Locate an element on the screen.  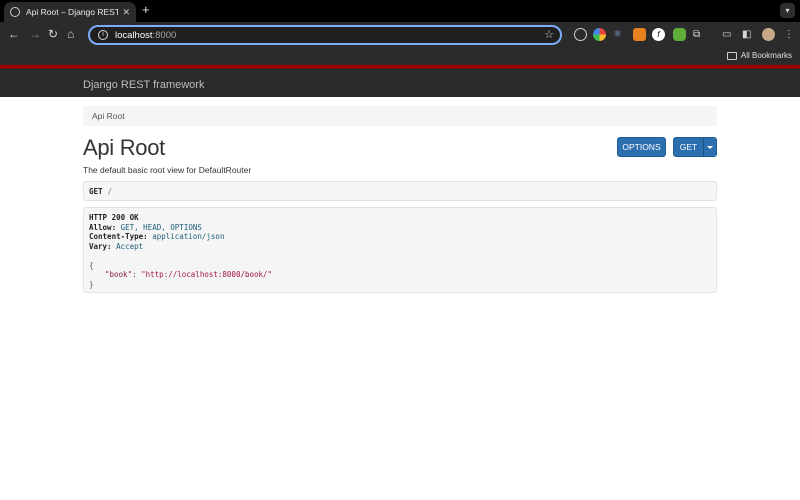
metamask-icon is located at coordinates (639, 34).